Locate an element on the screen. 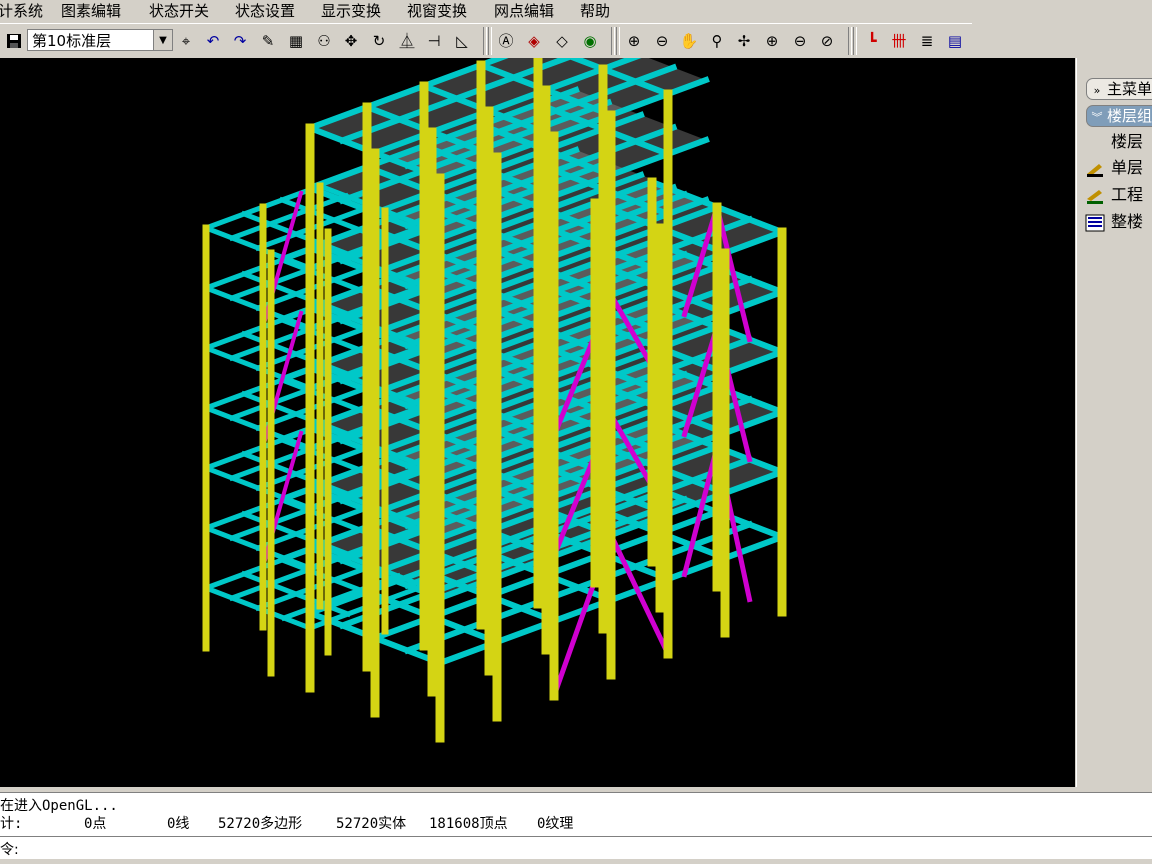 The image size is (1152, 864). building-icon is located at coordinates (1096, 223).